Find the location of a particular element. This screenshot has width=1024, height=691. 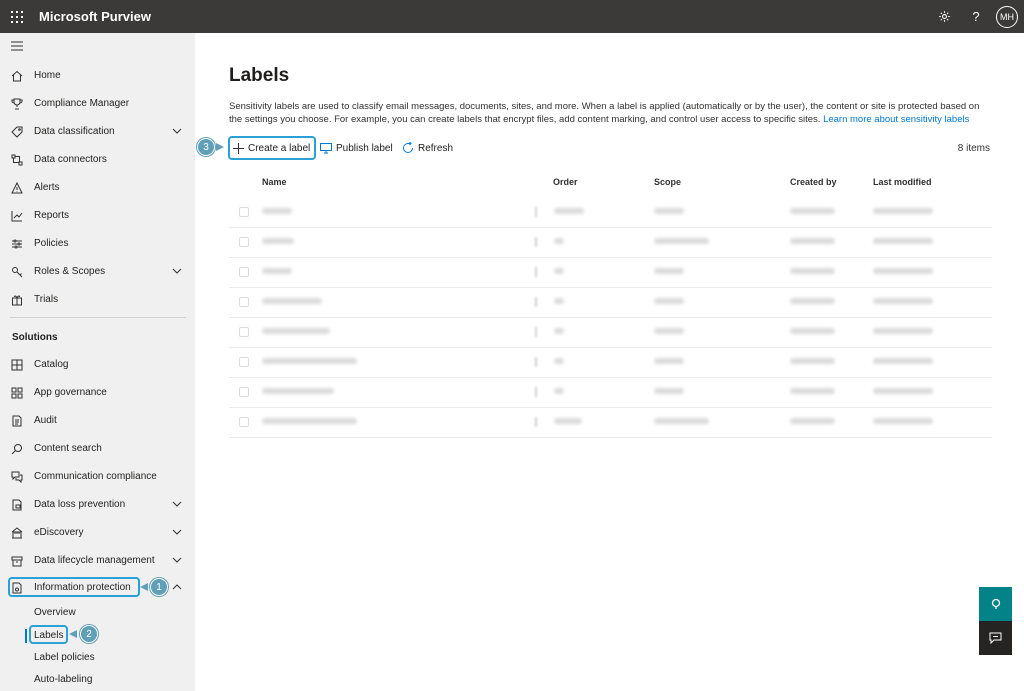

nav-item-label: Data lifecycle management is located at coordinates (94, 560).